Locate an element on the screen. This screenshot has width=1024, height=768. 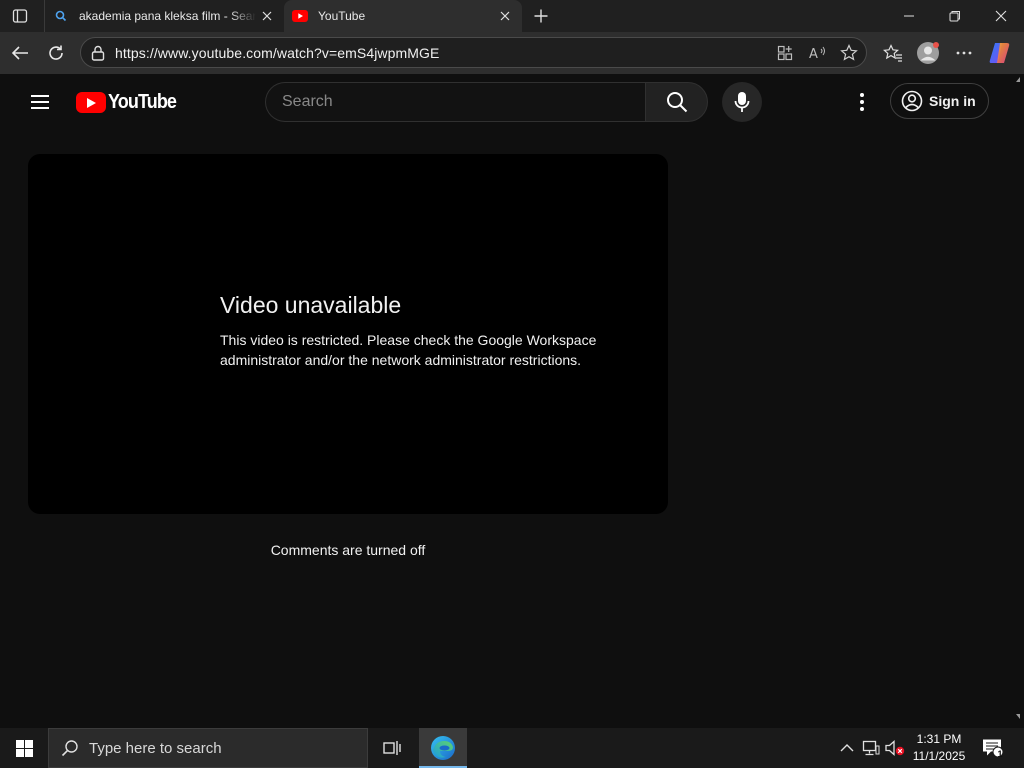
profile-avatar-icon is located at coordinates (928, 53).